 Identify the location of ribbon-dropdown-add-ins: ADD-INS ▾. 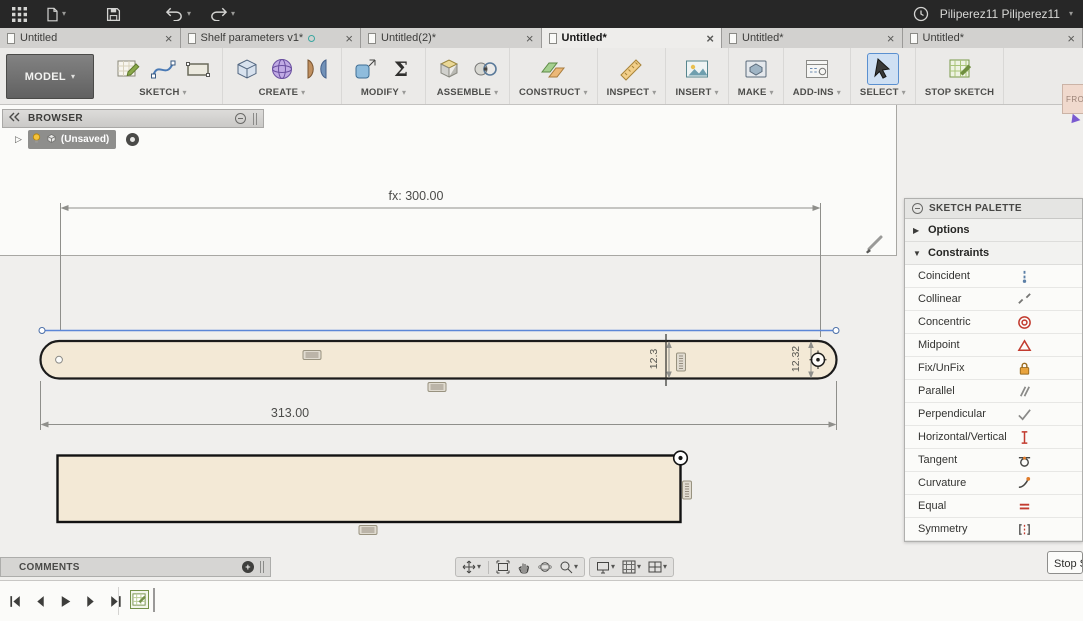
(817, 92).